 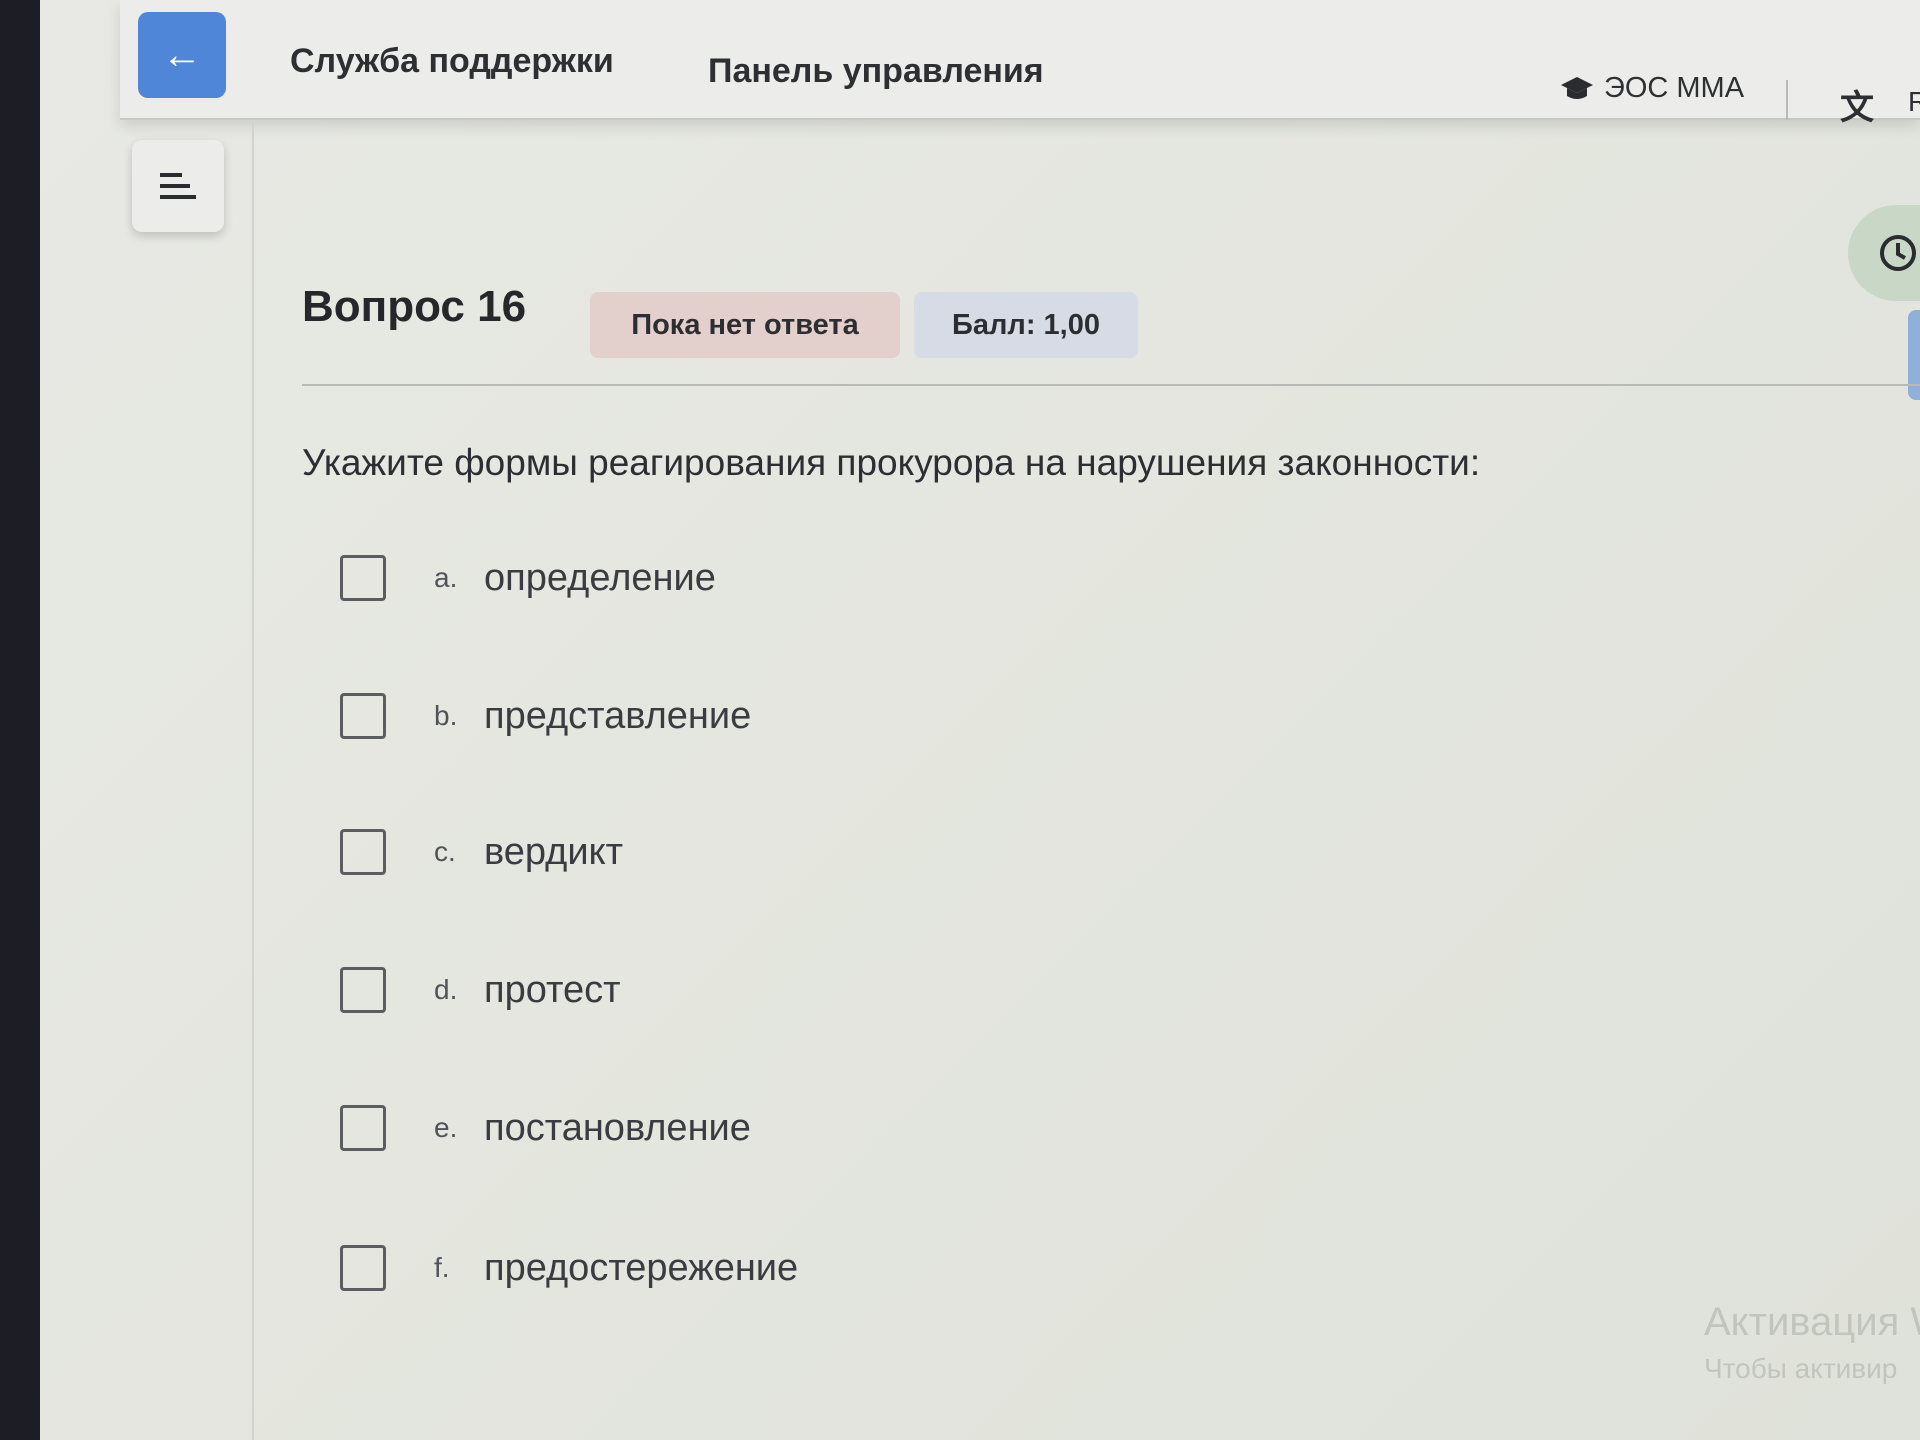 What do you see at coordinates (1577, 87) in the screenshot?
I see `graduation-cap-icon` at bounding box center [1577, 87].